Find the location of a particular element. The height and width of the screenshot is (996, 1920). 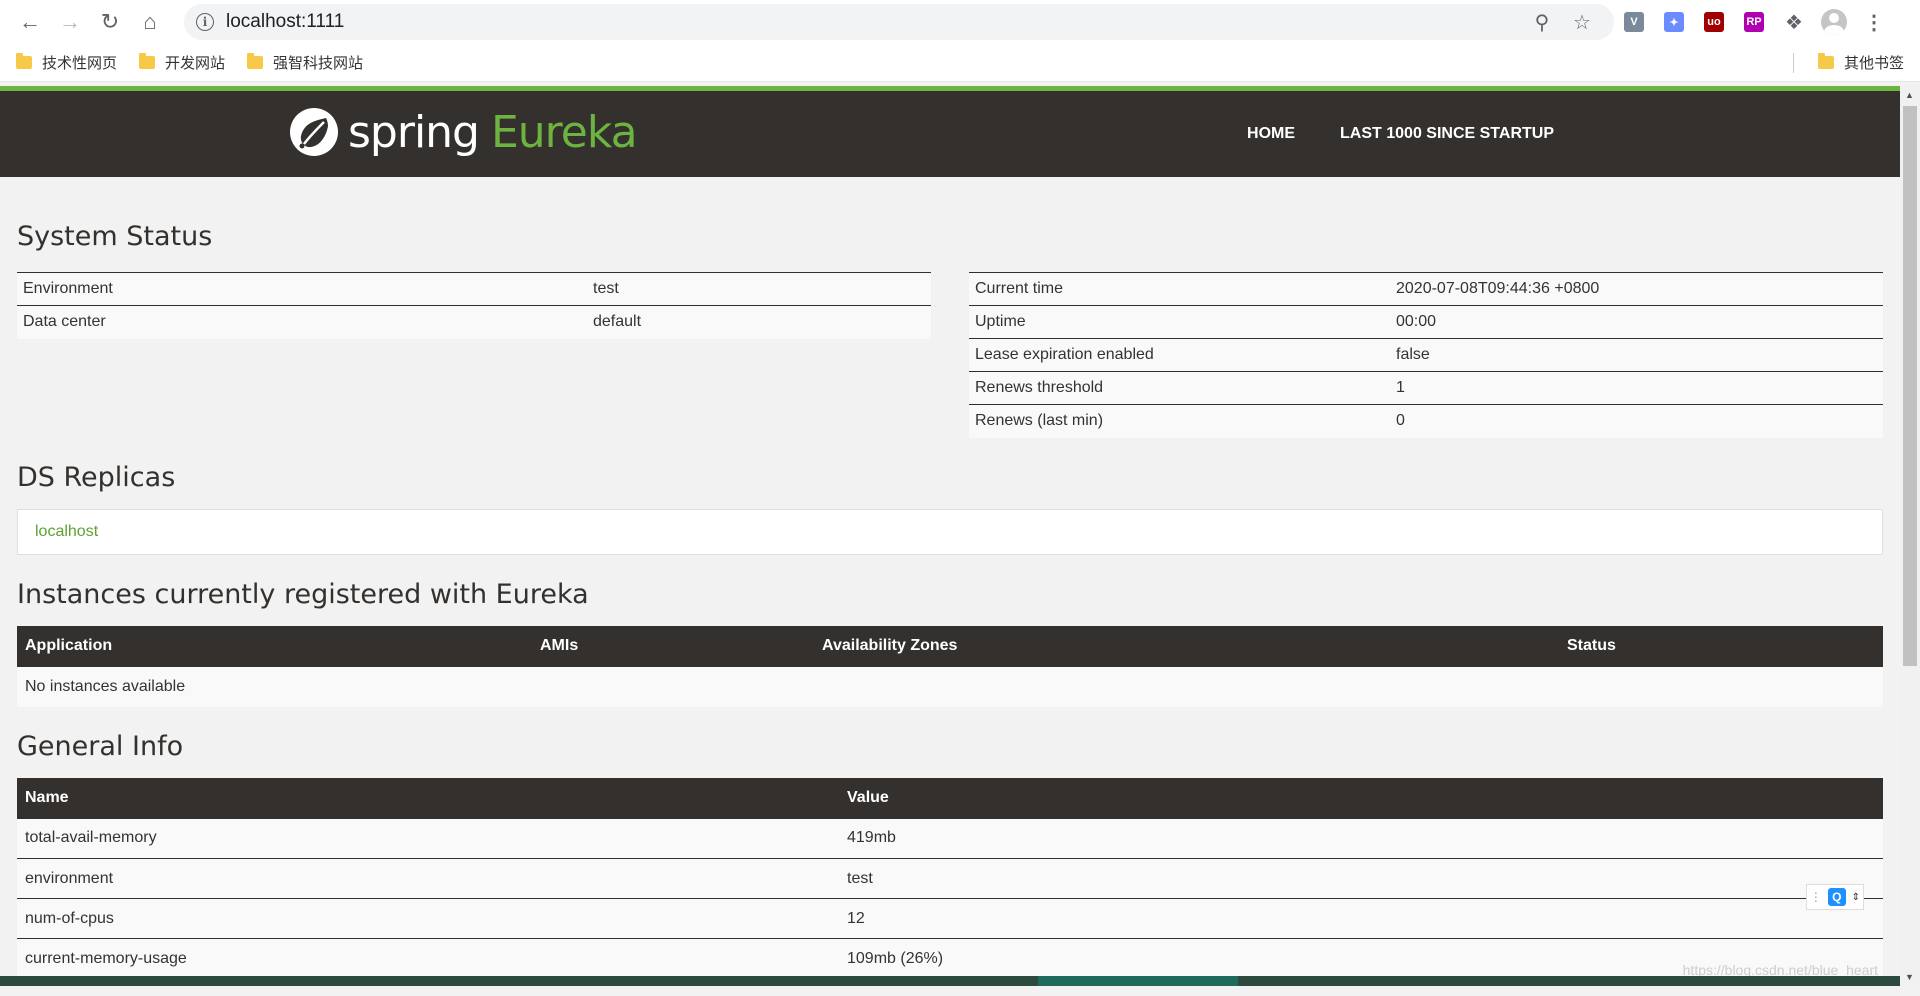

status-key: Renews (last min) is located at coordinates (1179, 421).